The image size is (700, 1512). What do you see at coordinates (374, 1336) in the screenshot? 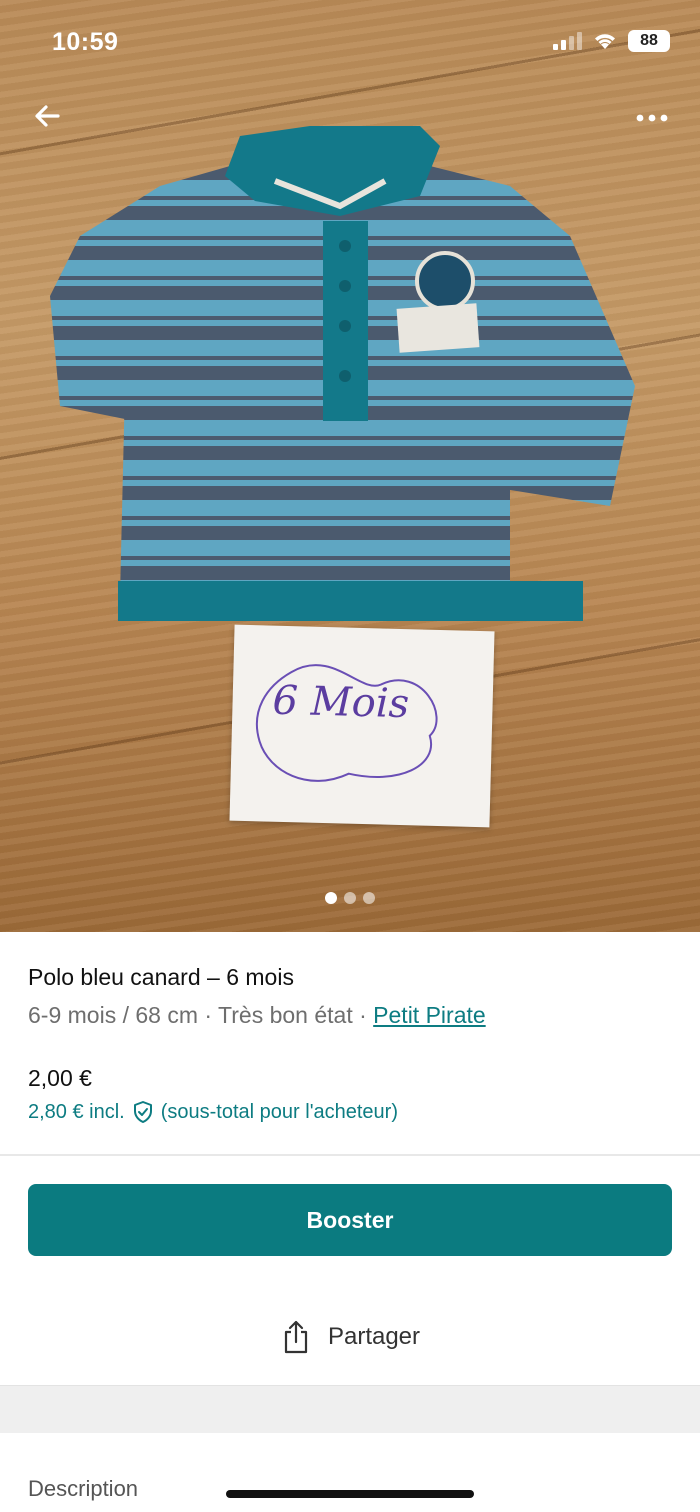
I see `share-label: Partager` at bounding box center [374, 1336].